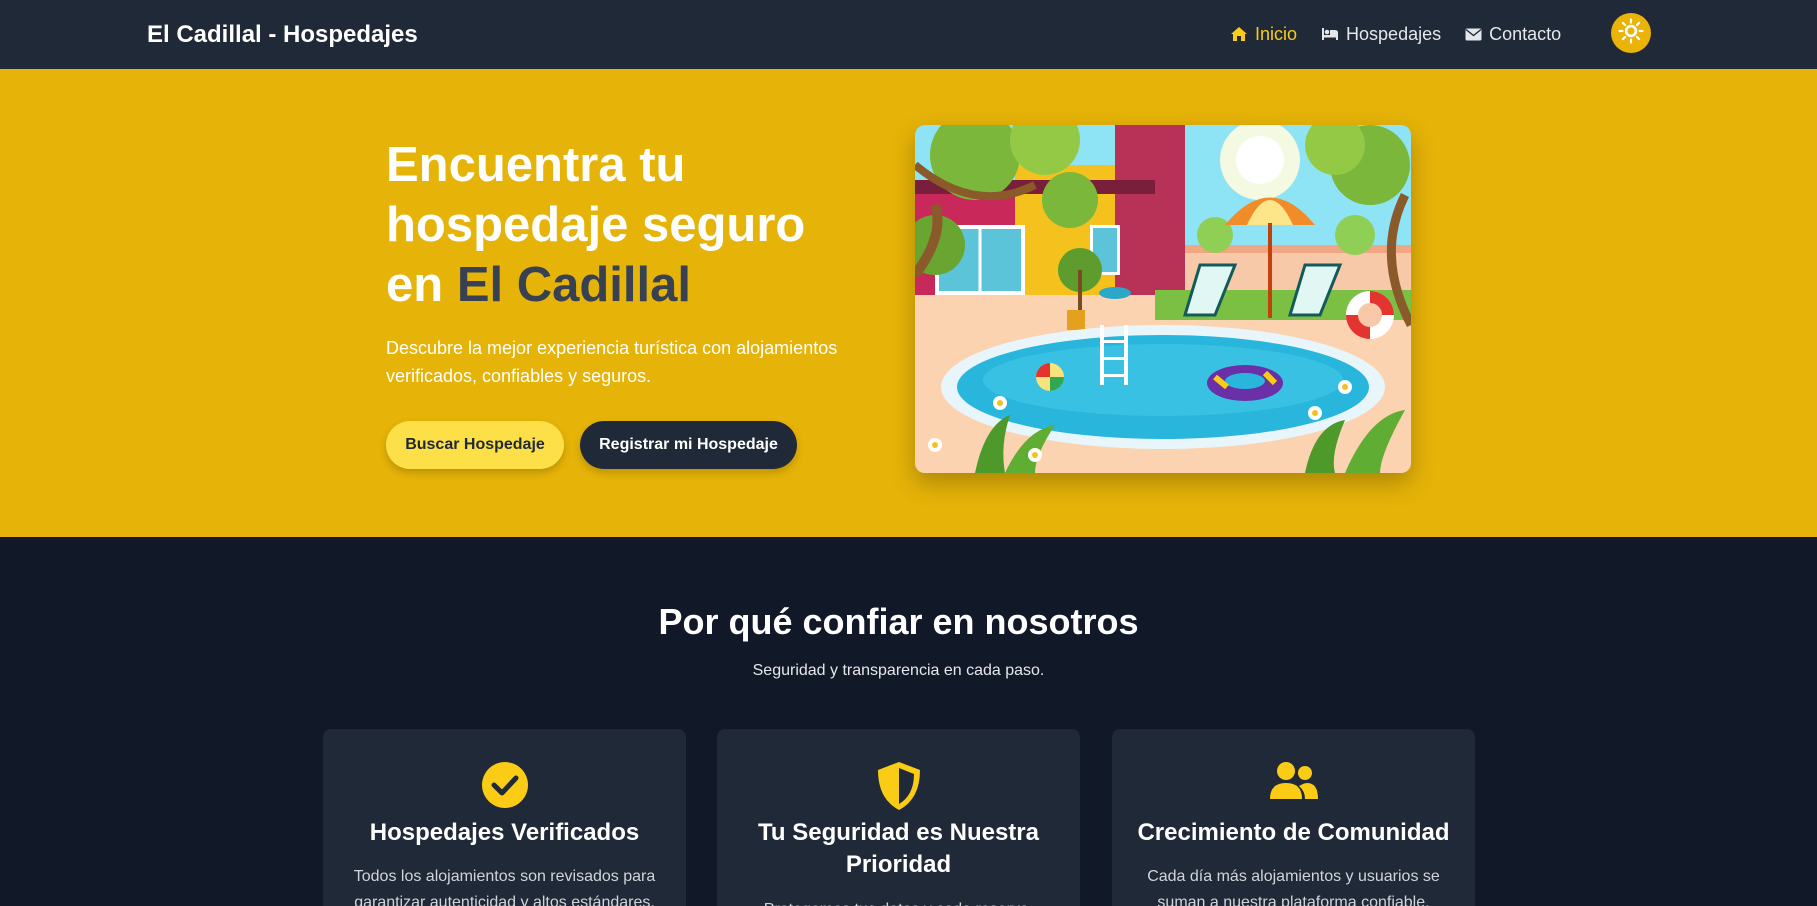 This screenshot has width=1817, height=906. Describe the element at coordinates (1330, 34) in the screenshot. I see `bed-icon` at that location.